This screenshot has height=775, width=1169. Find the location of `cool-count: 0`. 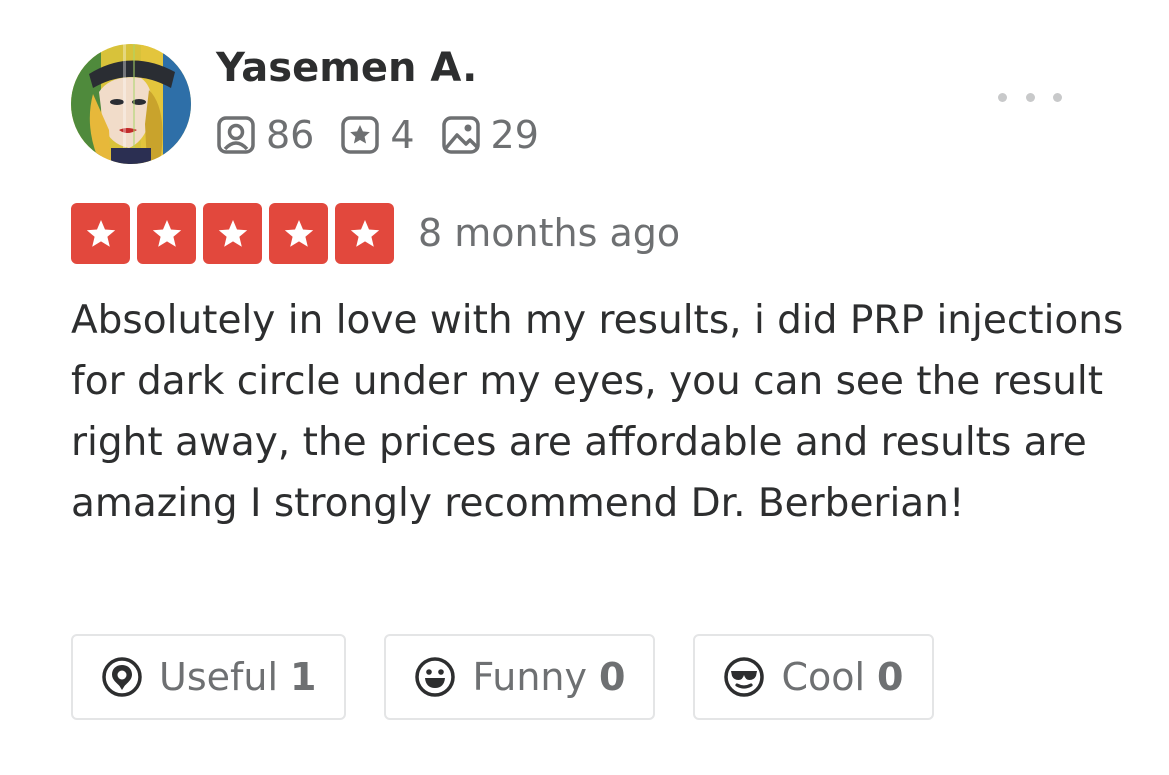

cool-count: 0 is located at coordinates (890, 677).